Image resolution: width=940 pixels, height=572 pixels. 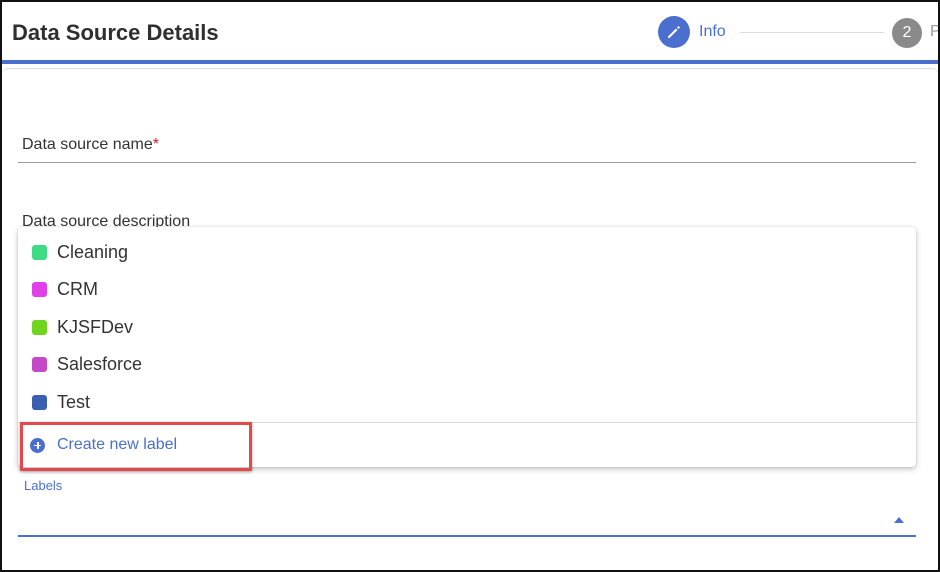 I want to click on required-asterisk: *, so click(x=155, y=144).